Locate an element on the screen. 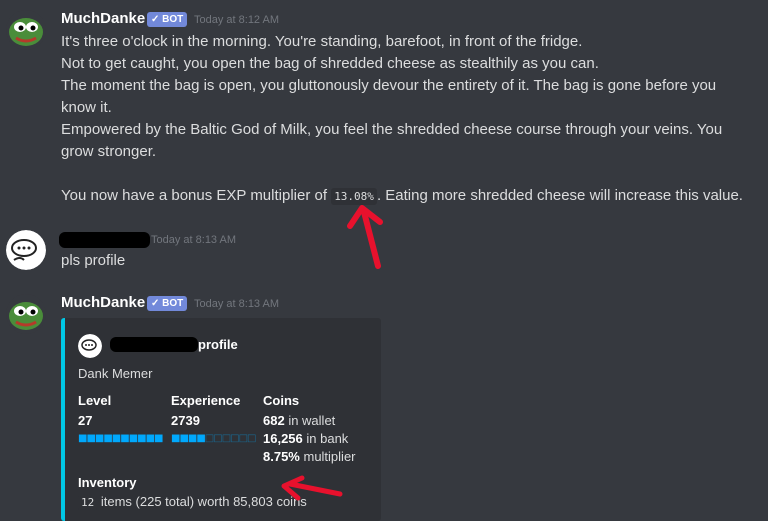  redacted-embed-author is located at coordinates (154, 344).